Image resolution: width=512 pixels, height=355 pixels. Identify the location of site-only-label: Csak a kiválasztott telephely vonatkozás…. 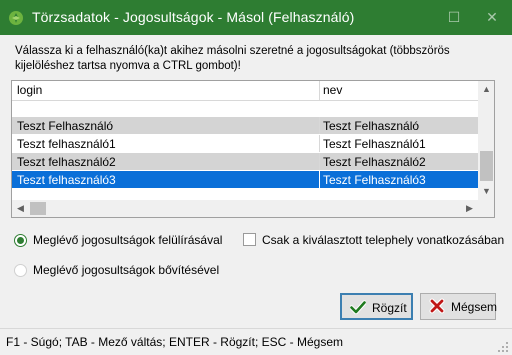
(383, 240).